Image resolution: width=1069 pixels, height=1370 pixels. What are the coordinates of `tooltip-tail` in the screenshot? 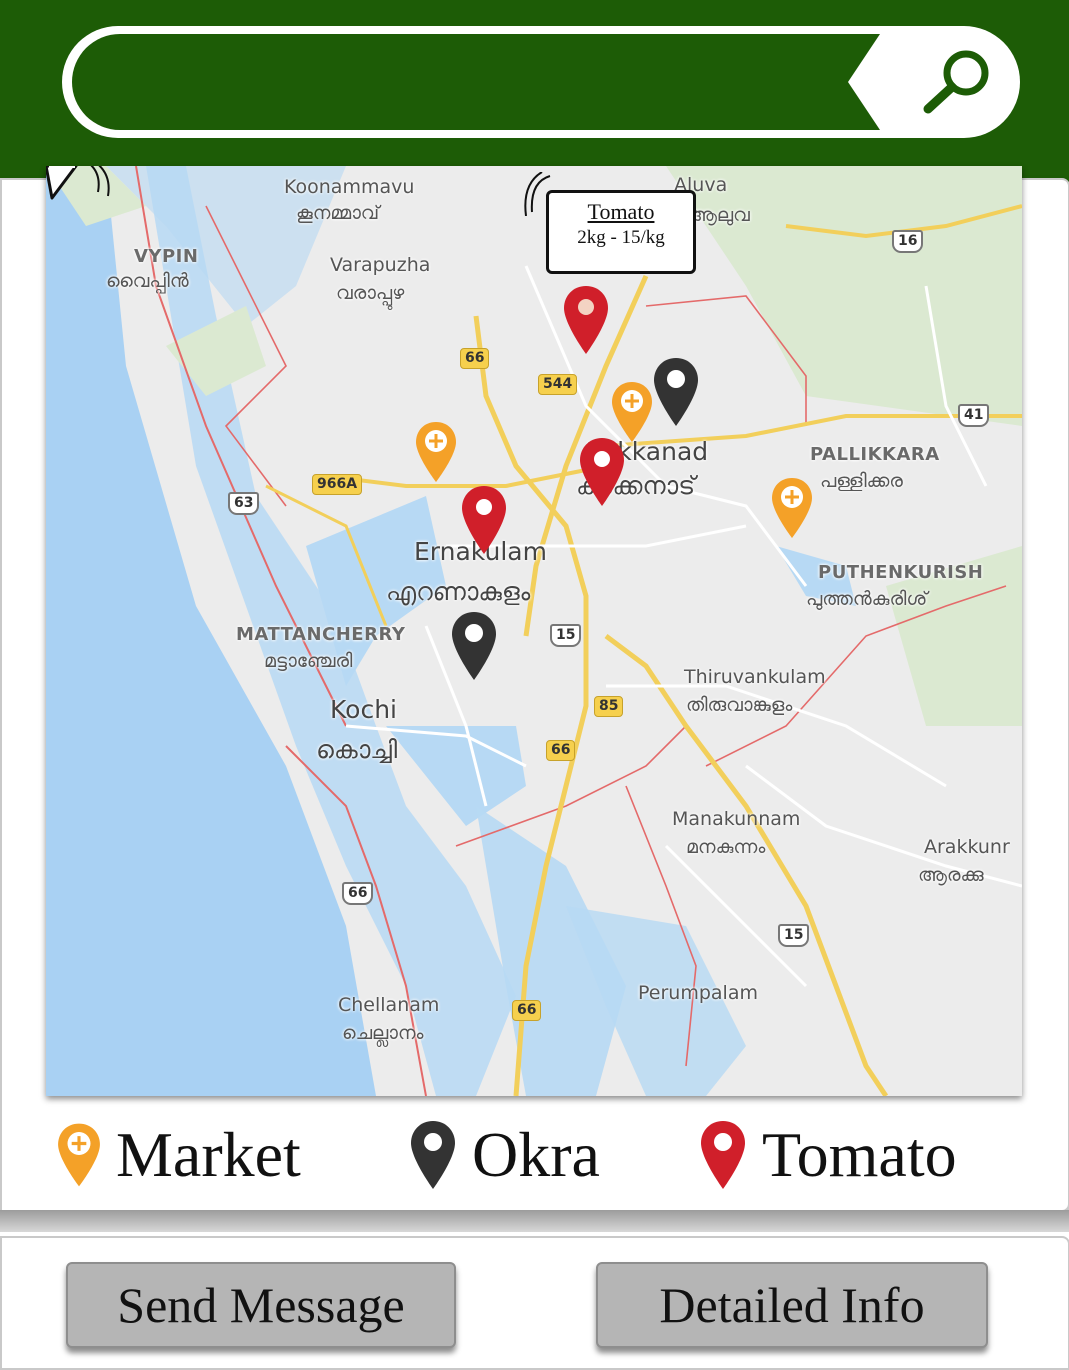 It's located at (78, 183).